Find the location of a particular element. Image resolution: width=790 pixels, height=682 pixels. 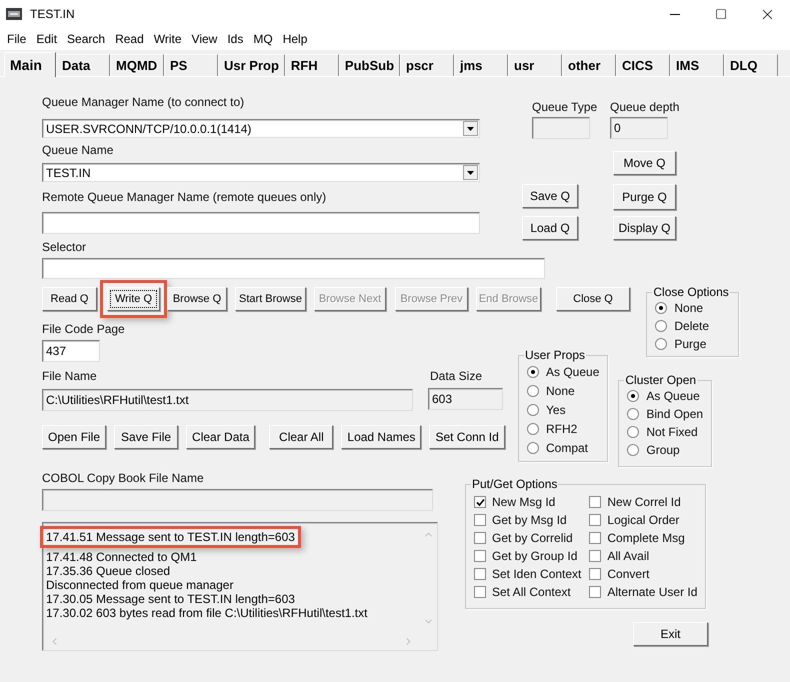

checkbox-label: Alternate User Id is located at coordinates (652, 592).